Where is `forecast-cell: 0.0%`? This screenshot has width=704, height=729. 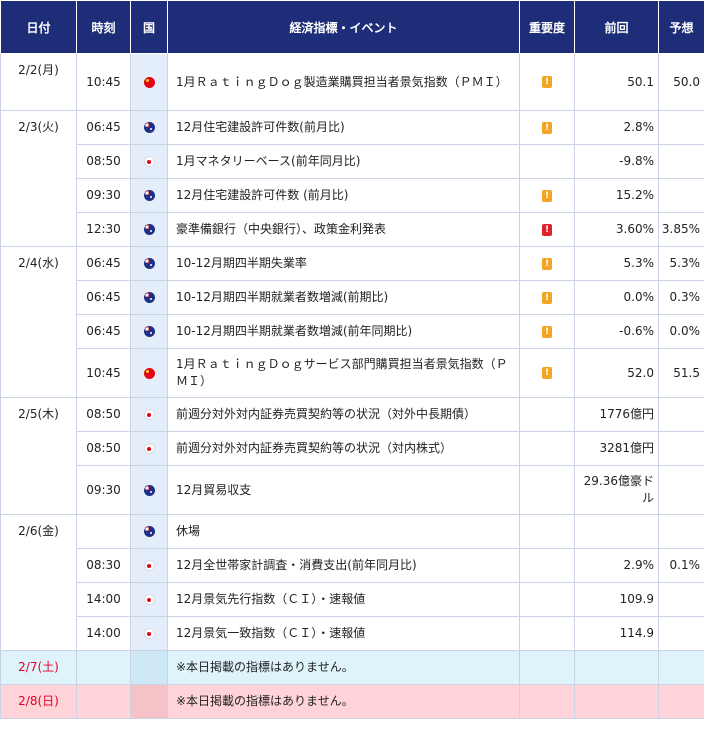
forecast-cell: 0.0% is located at coordinates (681, 331).